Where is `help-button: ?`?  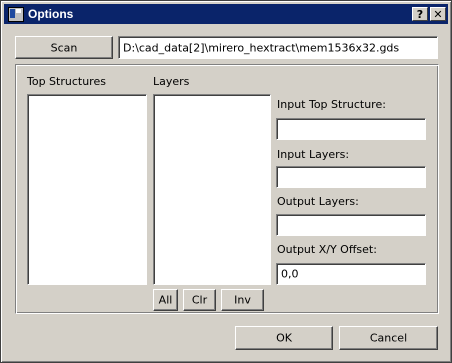
help-button: ? is located at coordinates (420, 14).